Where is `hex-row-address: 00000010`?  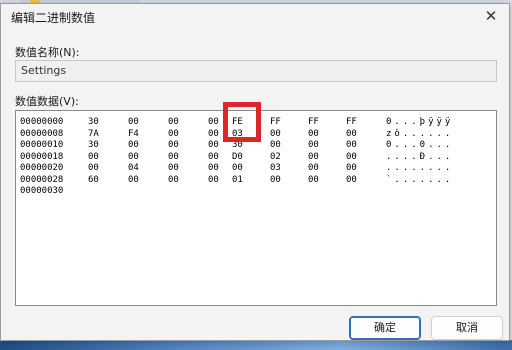 hex-row-address: 00000010 is located at coordinates (42, 145).